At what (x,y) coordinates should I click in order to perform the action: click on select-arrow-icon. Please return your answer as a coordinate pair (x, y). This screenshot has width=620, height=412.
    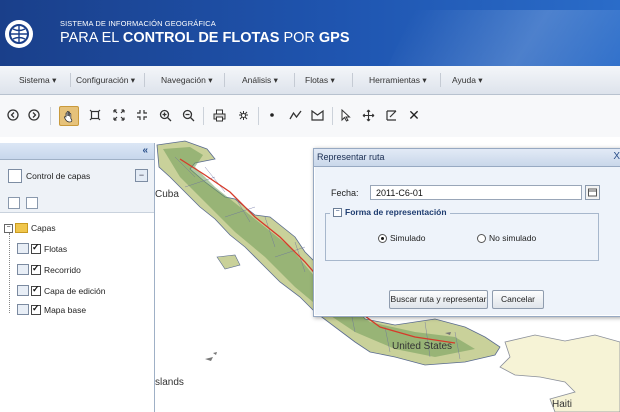
    Looking at the image, I should click on (345, 115).